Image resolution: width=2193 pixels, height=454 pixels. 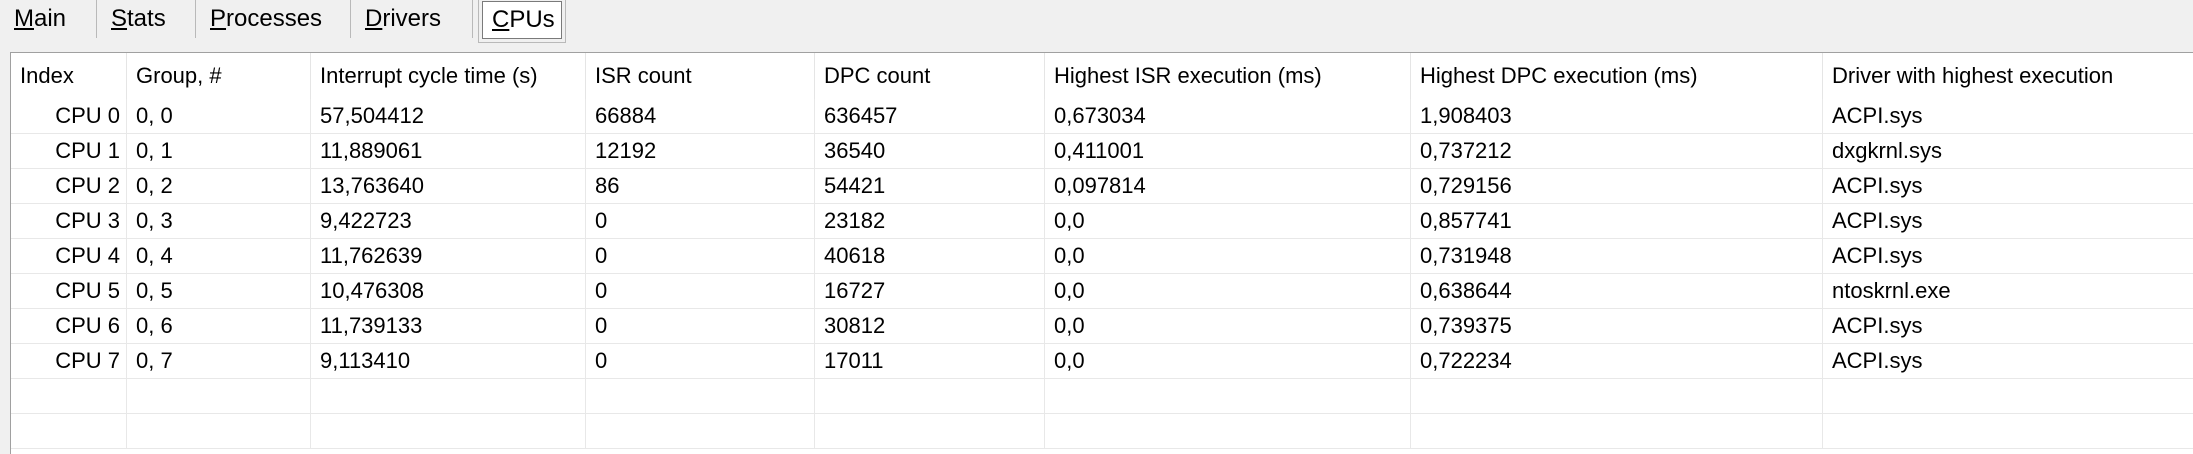 What do you see at coordinates (448, 186) in the screenshot?
I see `cell-interrupt-cycle-time: 13,763640` at bounding box center [448, 186].